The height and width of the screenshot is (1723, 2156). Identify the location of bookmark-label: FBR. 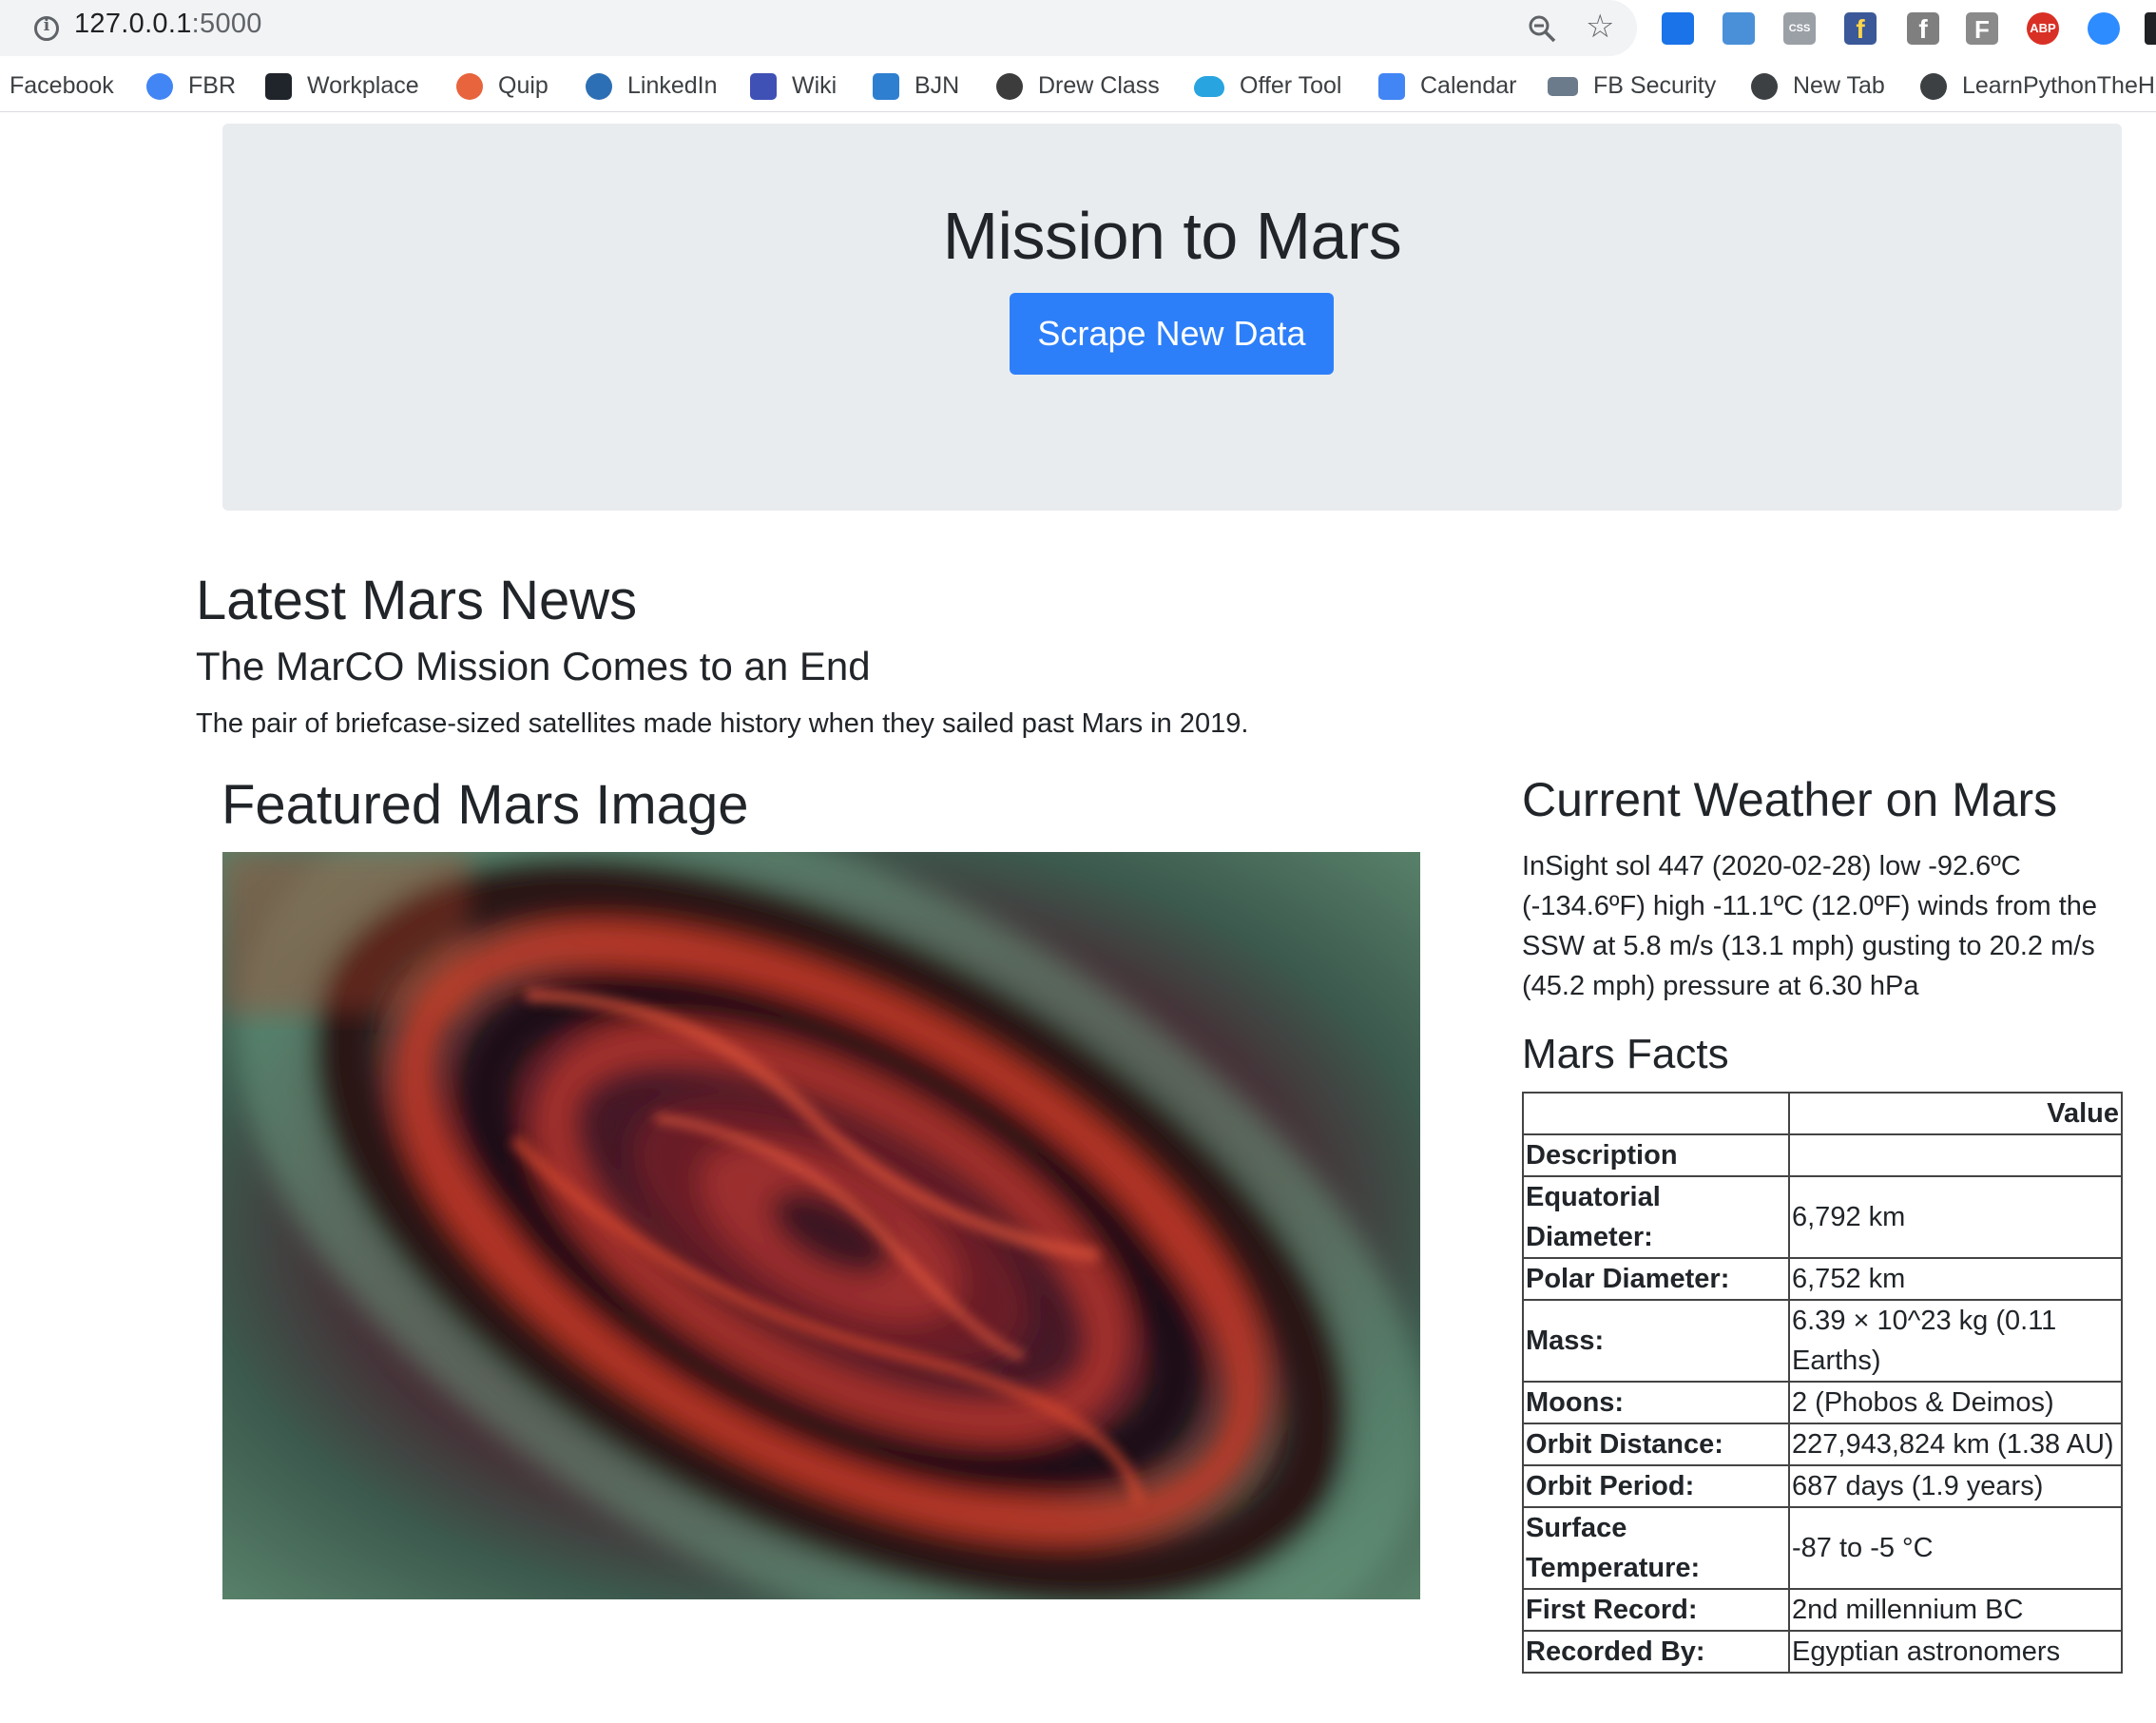
(212, 86).